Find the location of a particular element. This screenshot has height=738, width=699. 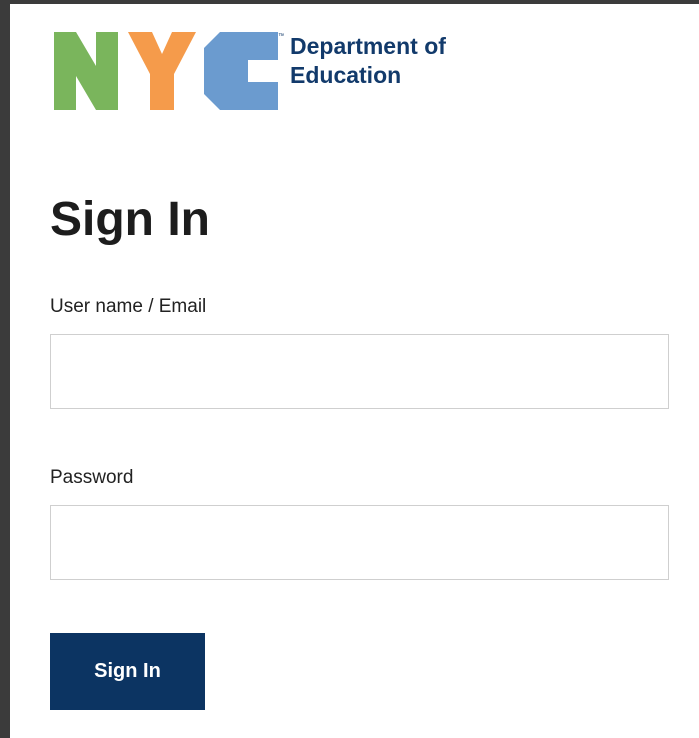

department-line-1: Department of is located at coordinates (368, 46).